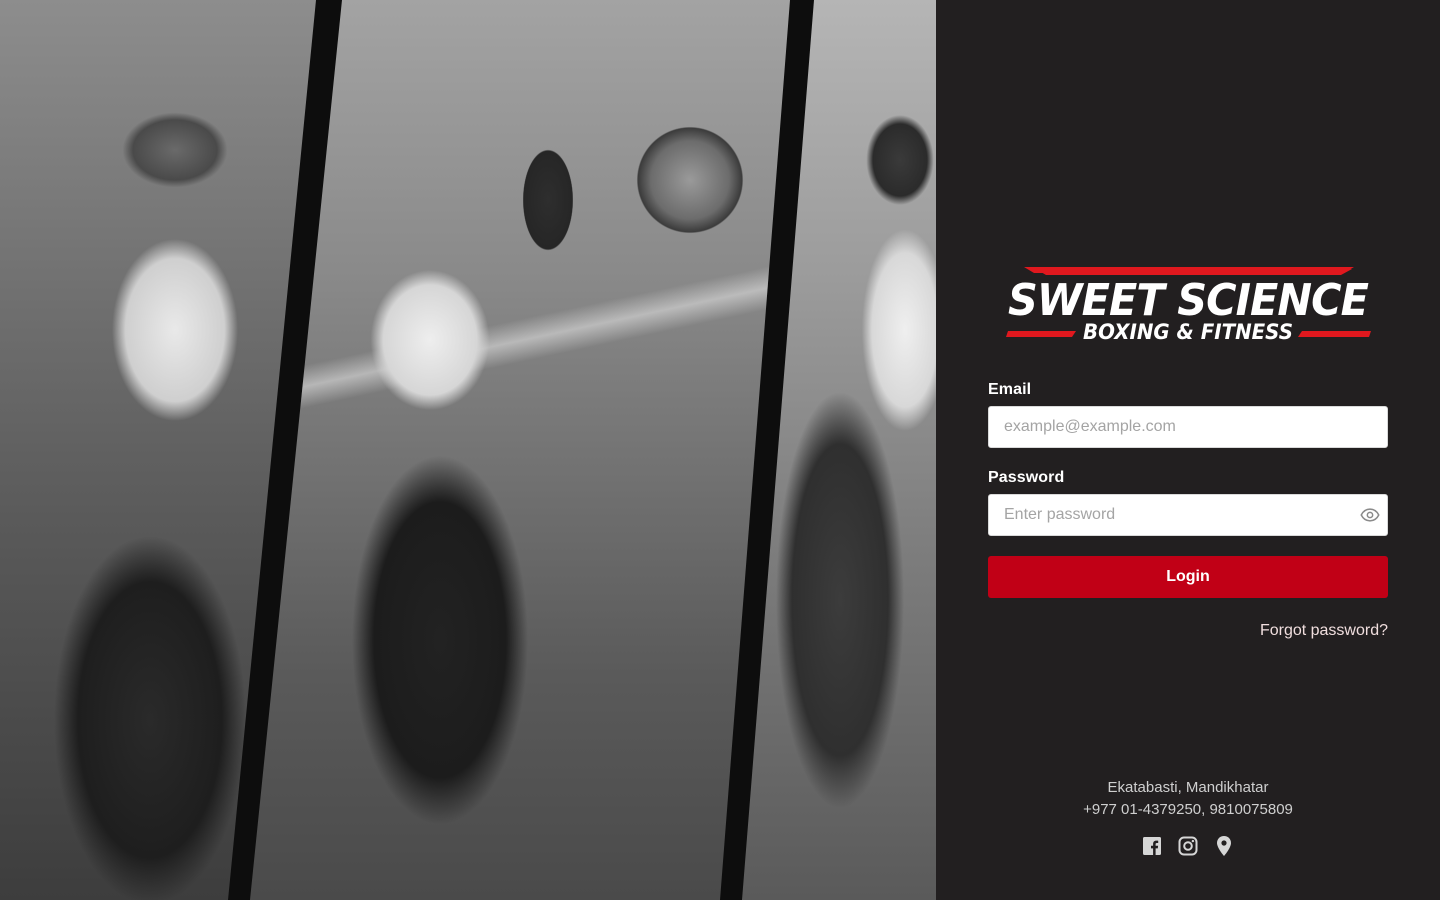 This screenshot has width=1440, height=900. I want to click on password-input, so click(1188, 515).